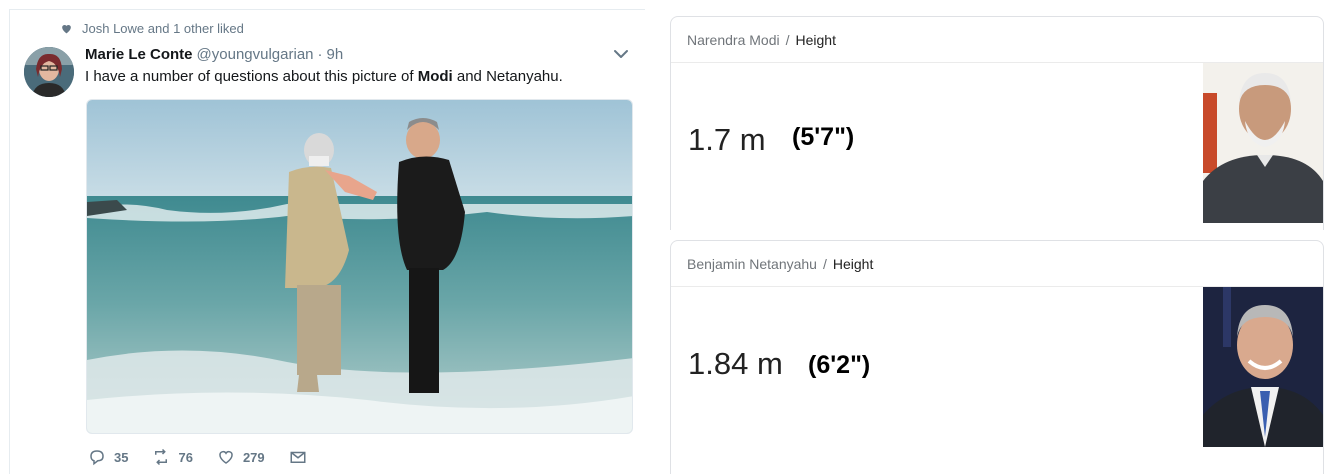 This screenshot has height=474, width=1331. I want to click on reply-action: 35, so click(108, 457).